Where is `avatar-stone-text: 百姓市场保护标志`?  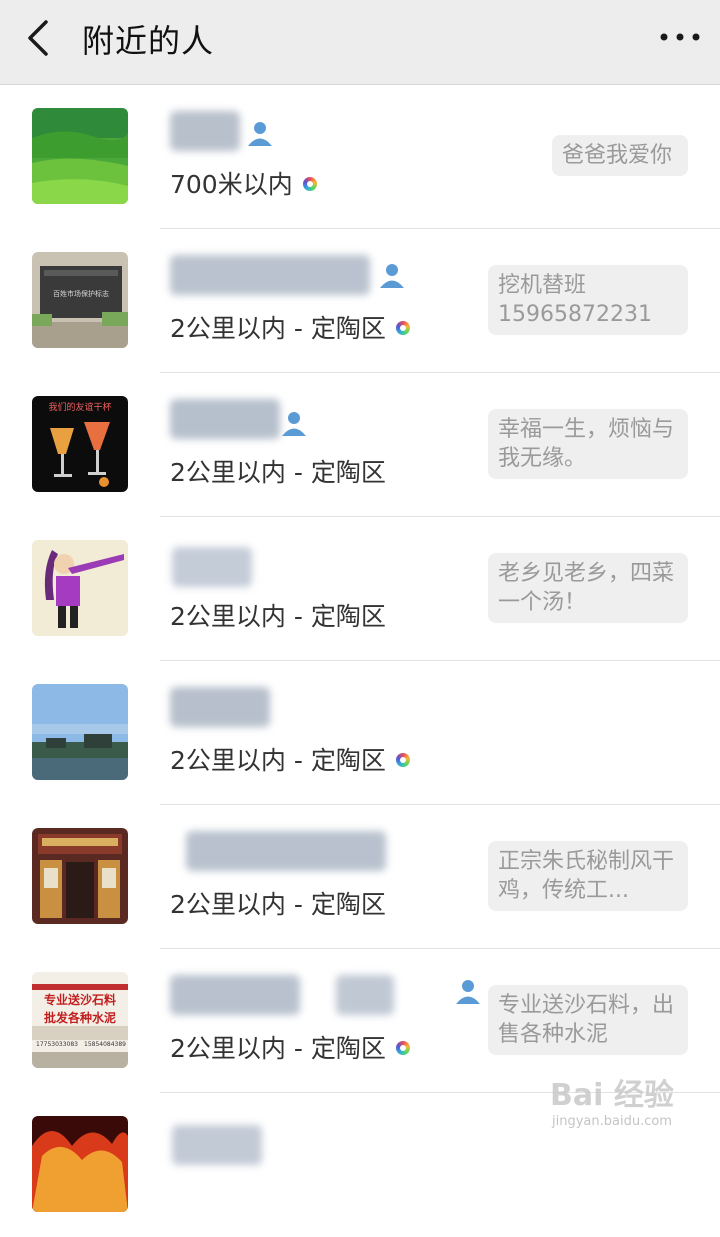 avatar-stone-text: 百姓市场保护标志 is located at coordinates (81, 293).